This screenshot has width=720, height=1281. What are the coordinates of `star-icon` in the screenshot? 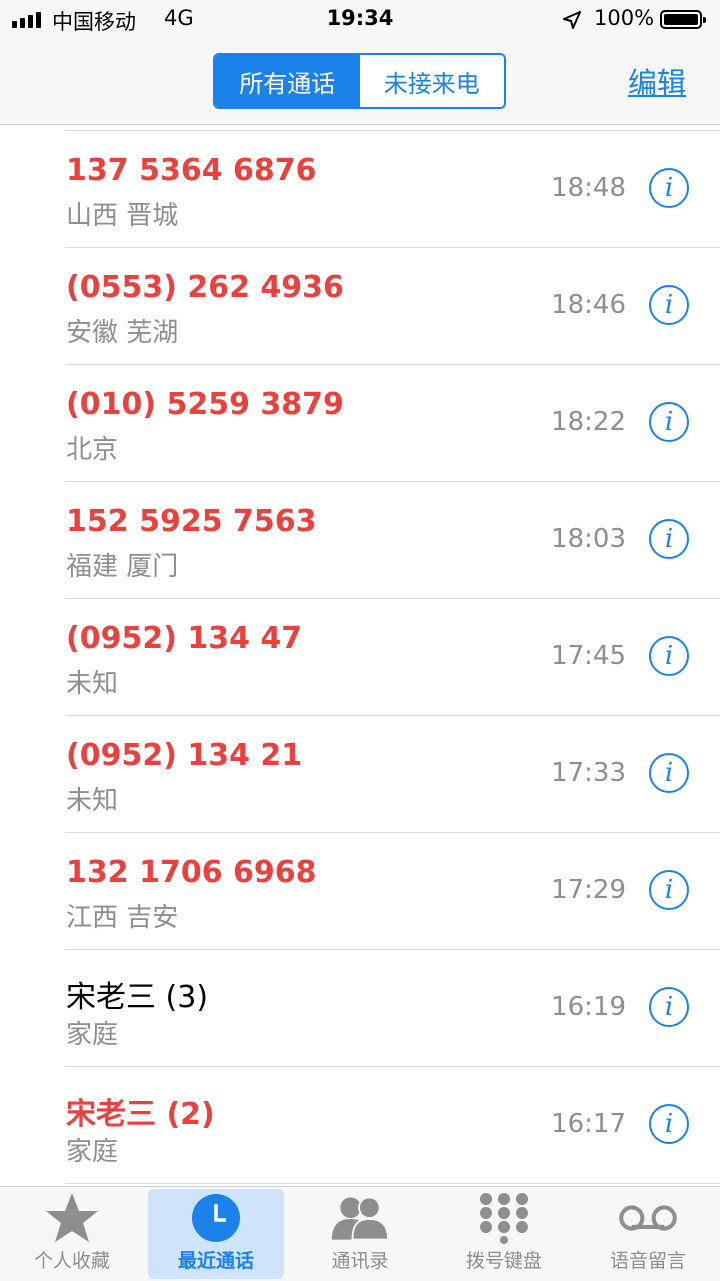 It's located at (72, 1218).